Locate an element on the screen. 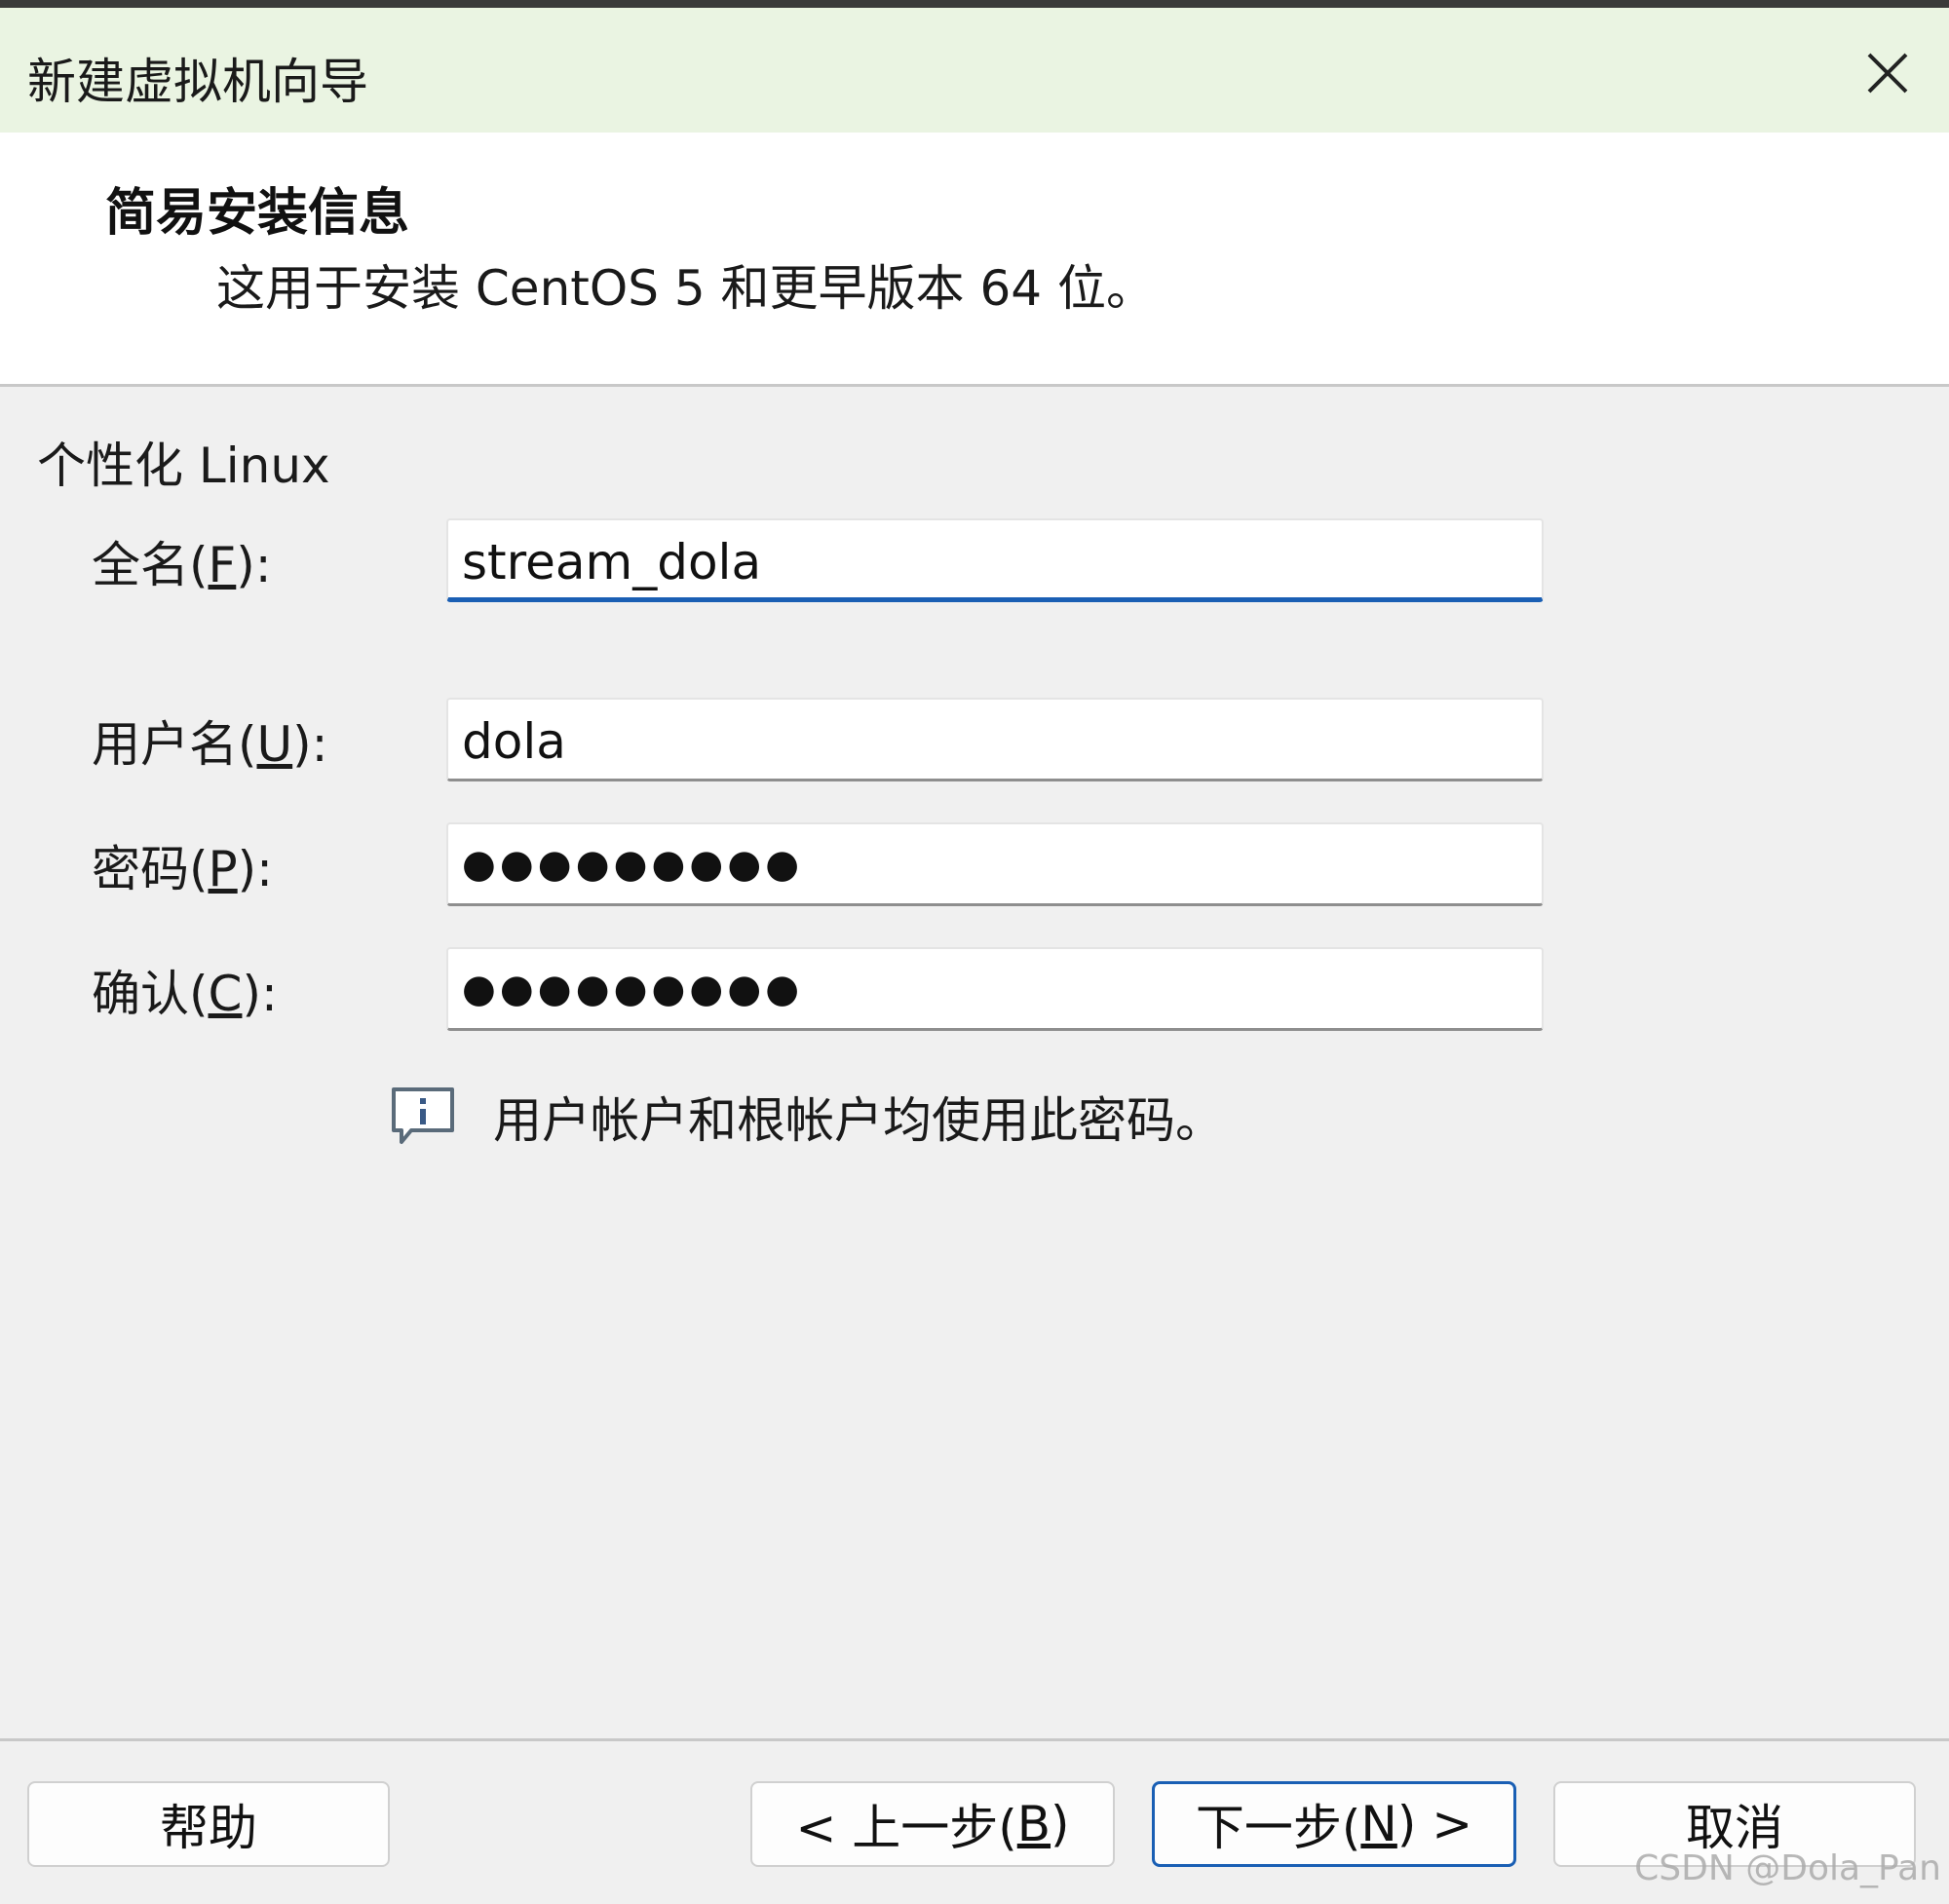  section-label: 个性化 Linux is located at coordinates (183, 466).